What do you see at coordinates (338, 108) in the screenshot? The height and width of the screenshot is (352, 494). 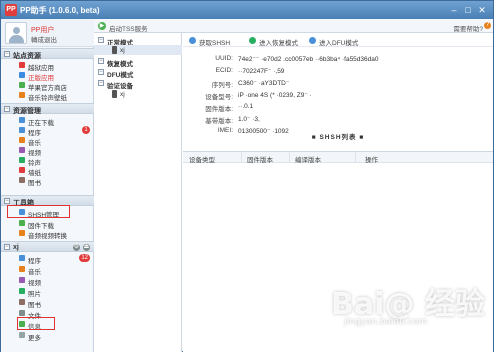 I see `info-row-firmware: 固件版本: ··.0.1` at bounding box center [338, 108].